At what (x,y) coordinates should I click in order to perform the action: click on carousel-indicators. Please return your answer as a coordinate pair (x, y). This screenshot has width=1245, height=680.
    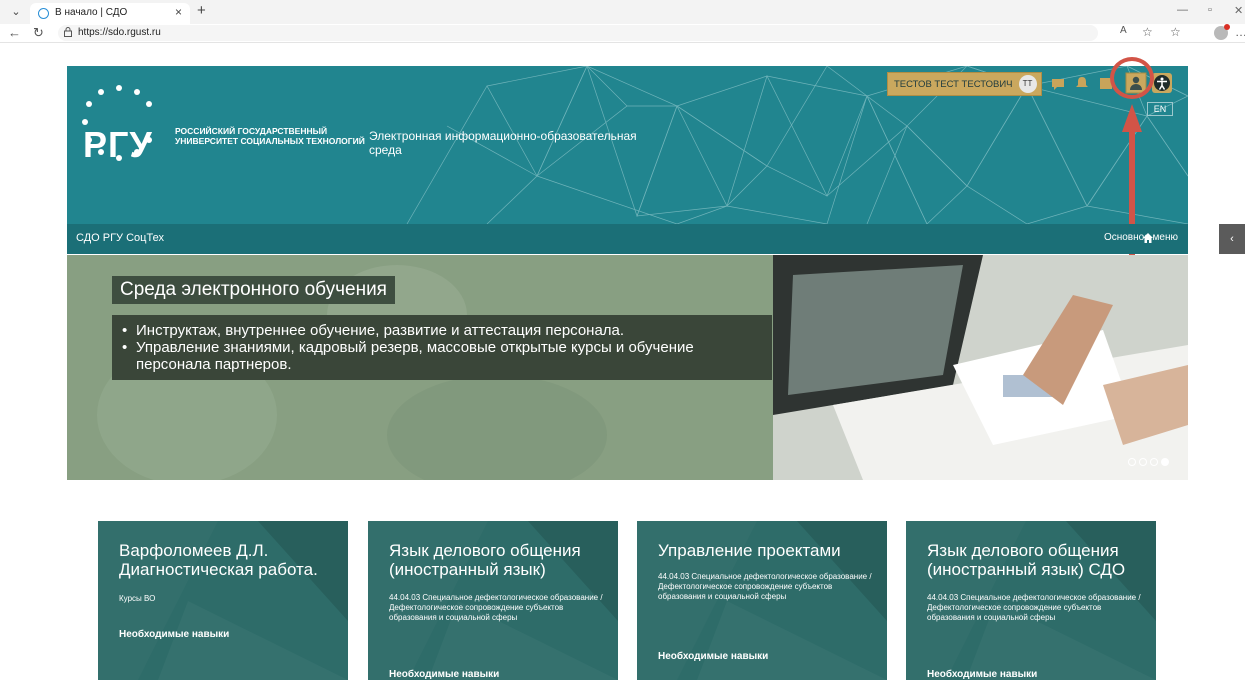
    Looking at the image, I should click on (1148, 462).